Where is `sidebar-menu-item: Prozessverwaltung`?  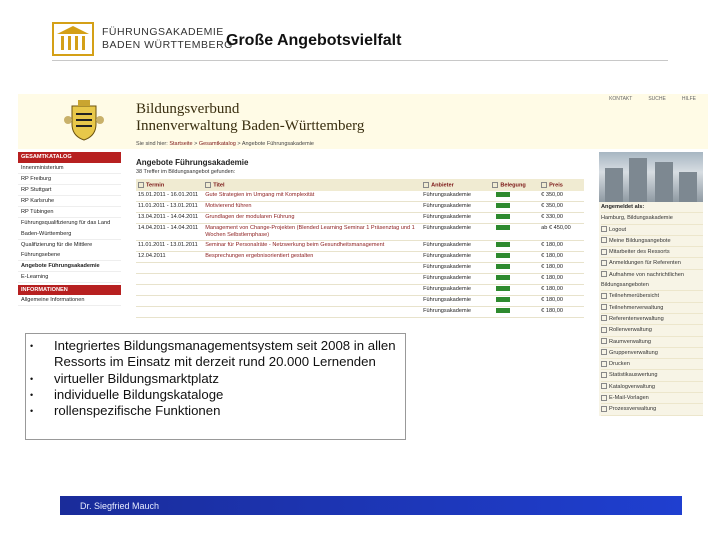 sidebar-menu-item: Prozessverwaltung is located at coordinates (652, 410).